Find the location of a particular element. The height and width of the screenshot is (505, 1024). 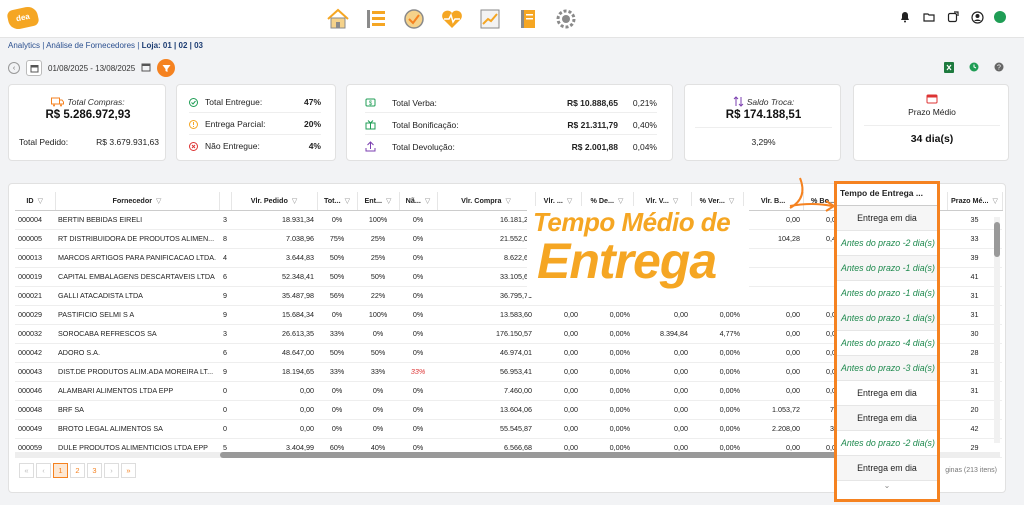

saldo-troca-pct: 3,29% is located at coordinates (763, 142).